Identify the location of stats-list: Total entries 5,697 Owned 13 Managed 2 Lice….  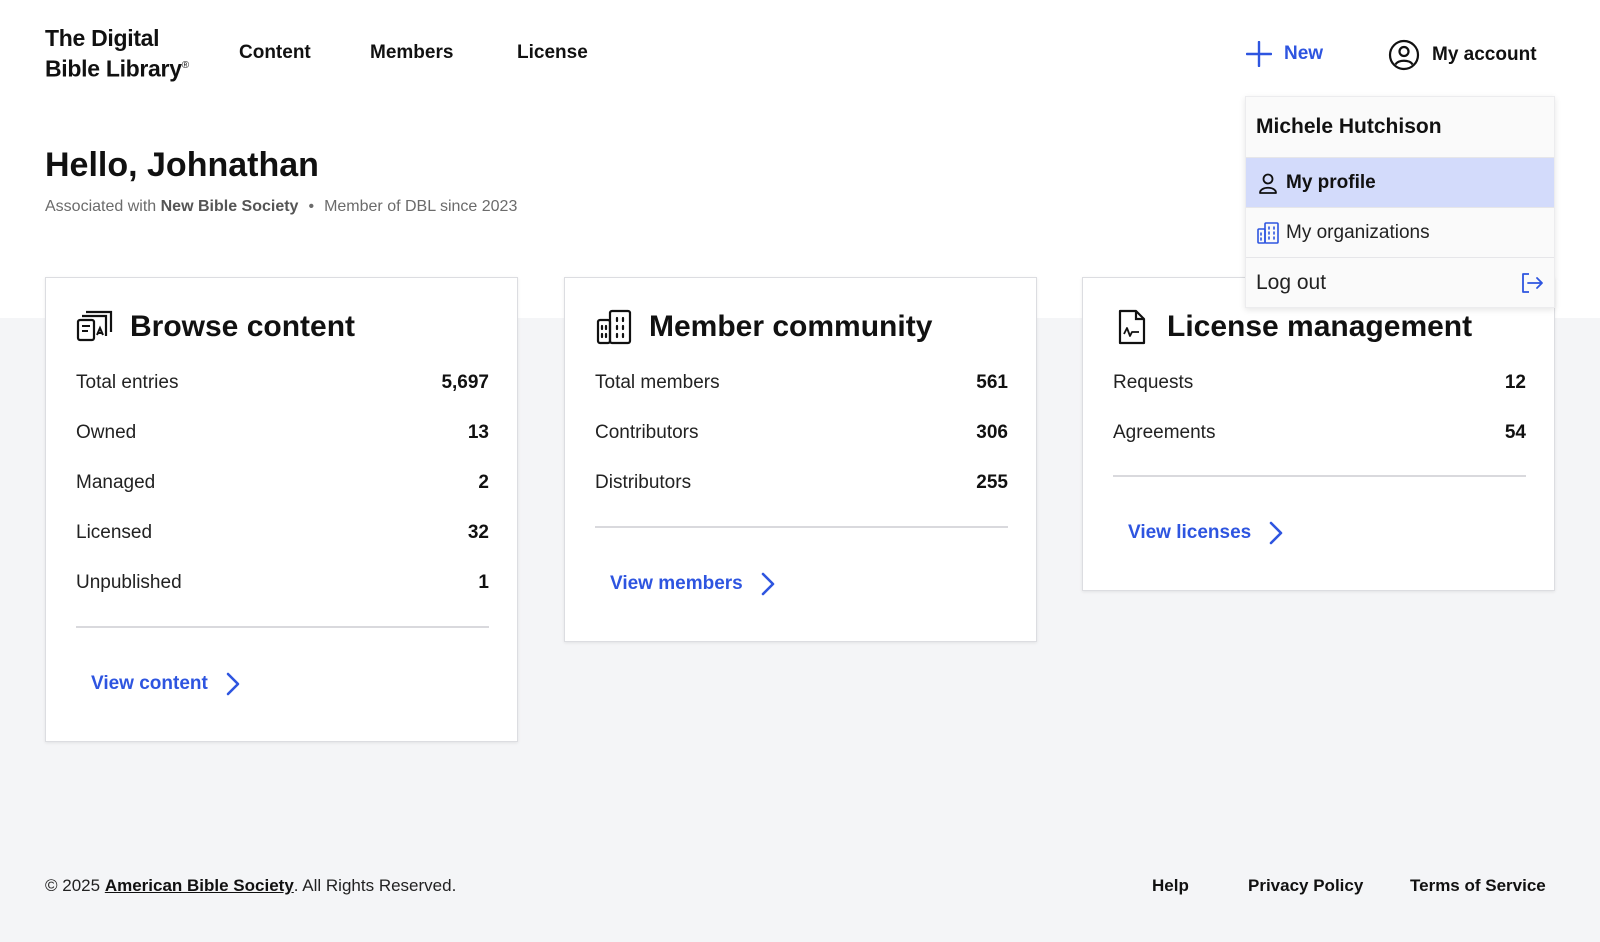
(282, 483).